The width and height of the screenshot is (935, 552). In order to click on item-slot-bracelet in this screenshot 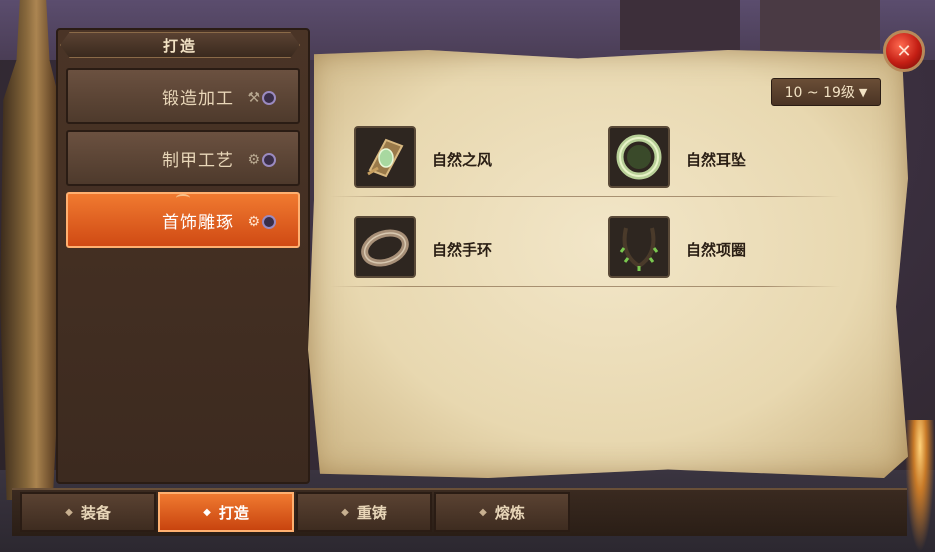, I will do `click(385, 247)`.